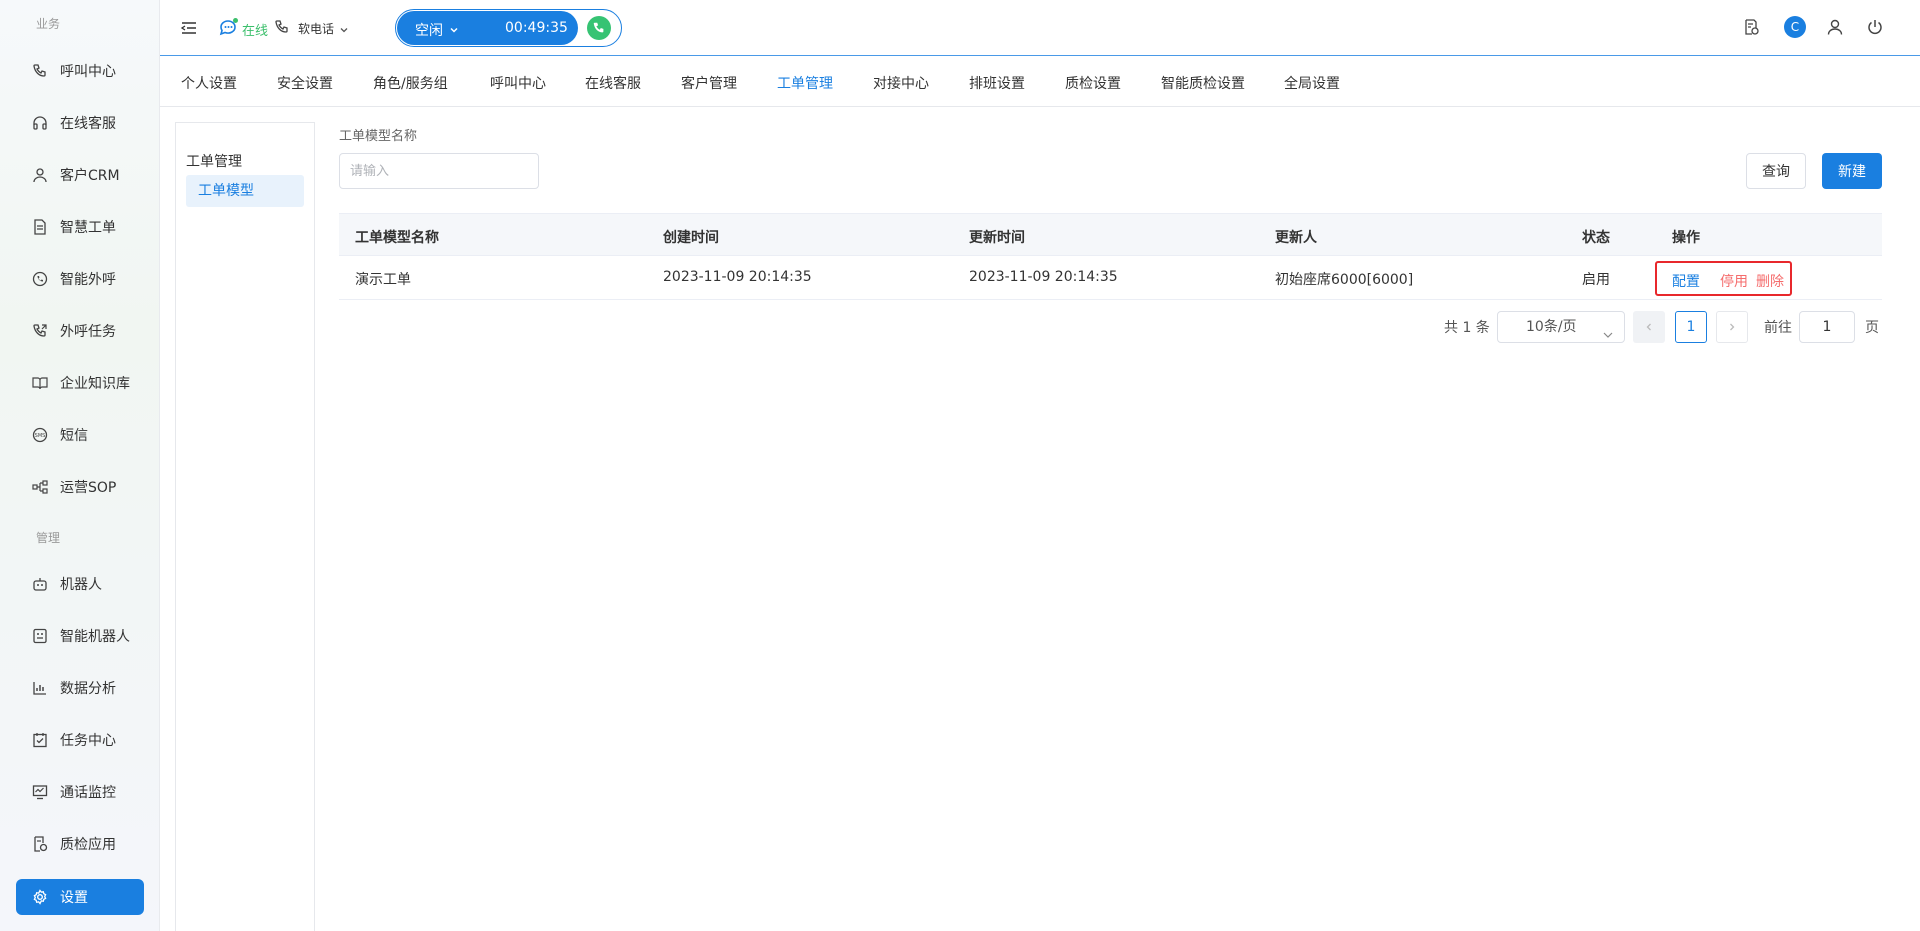 The image size is (1920, 931). I want to click on svg-text: SMS, so click(40, 436).